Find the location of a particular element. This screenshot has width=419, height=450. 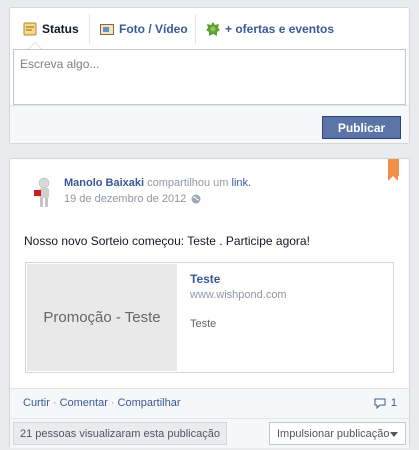

comment-icon is located at coordinates (380, 403).